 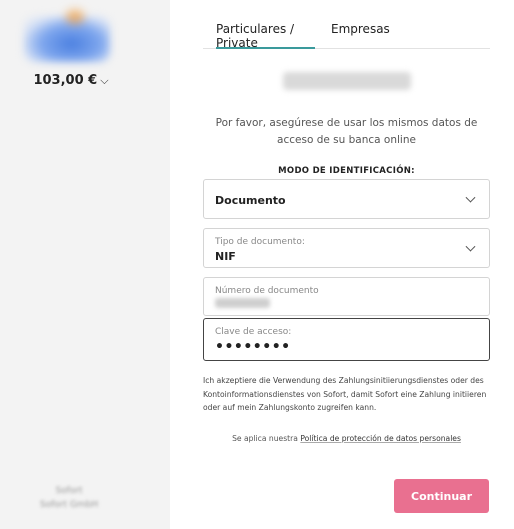 What do you see at coordinates (69, 505) in the screenshot?
I see `footer-line-2: Sofort GmbH` at bounding box center [69, 505].